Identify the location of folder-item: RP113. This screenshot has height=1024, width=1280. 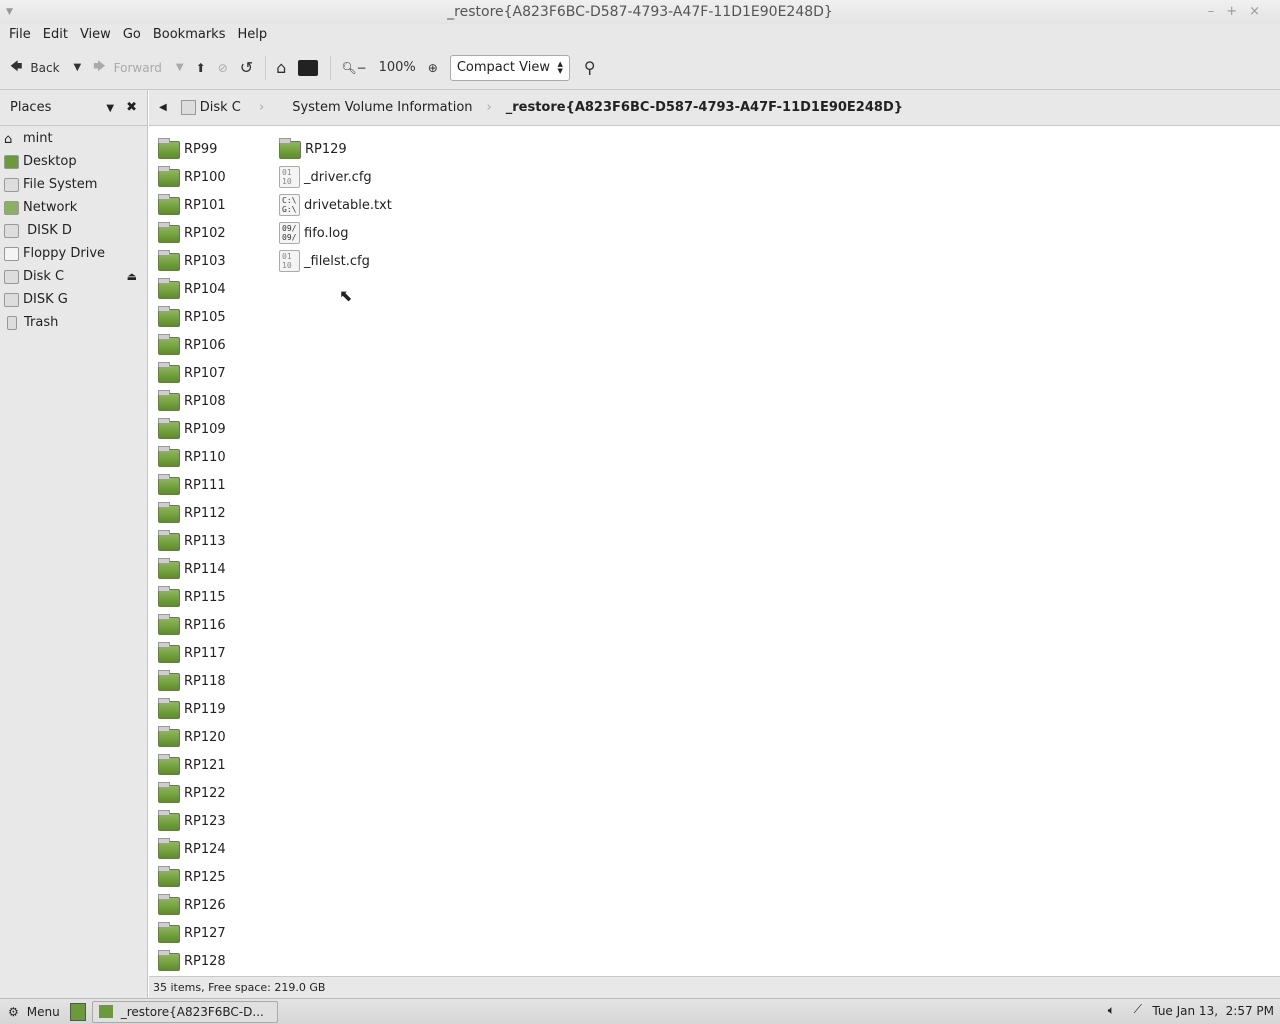
(192, 541).